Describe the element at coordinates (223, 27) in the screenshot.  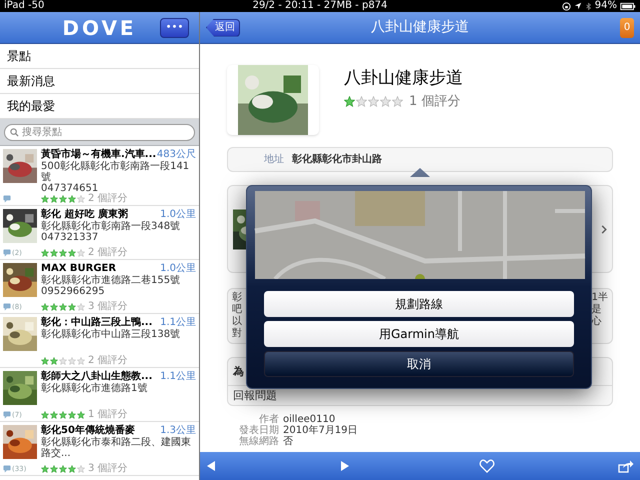
I see `back-button: 返回` at that location.